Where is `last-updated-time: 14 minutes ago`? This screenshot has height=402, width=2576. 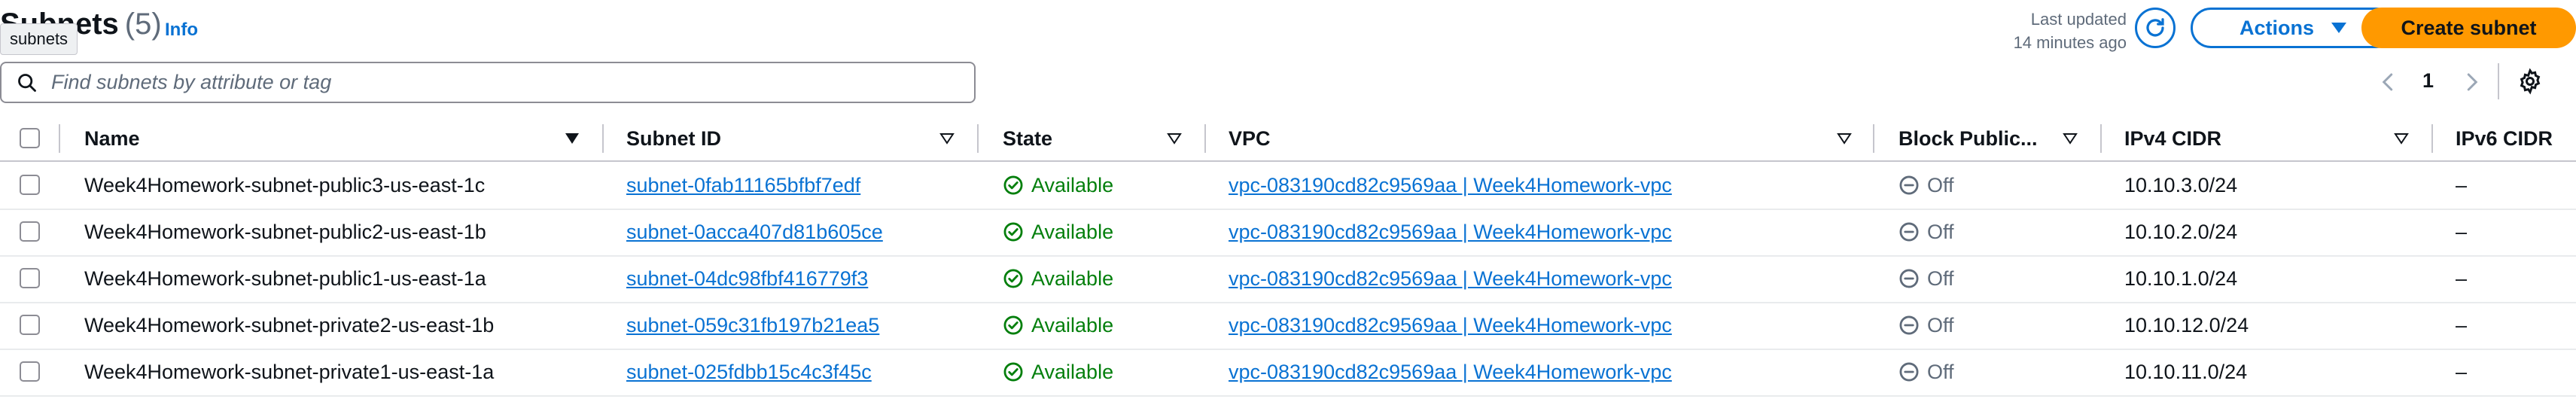 last-updated-time: 14 minutes ago is located at coordinates (2070, 42).